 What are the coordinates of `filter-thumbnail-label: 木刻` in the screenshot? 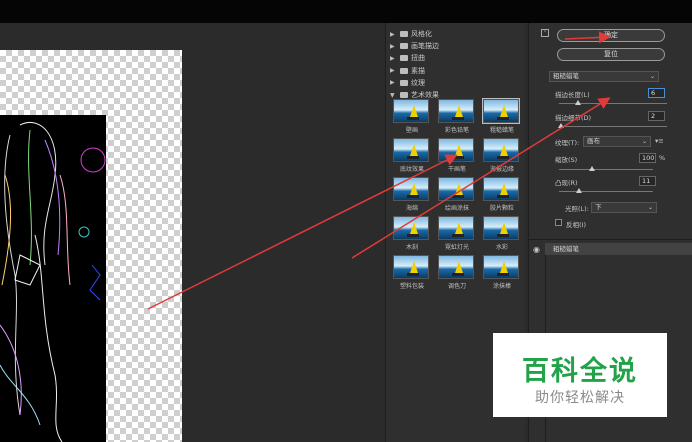 It's located at (411, 247).